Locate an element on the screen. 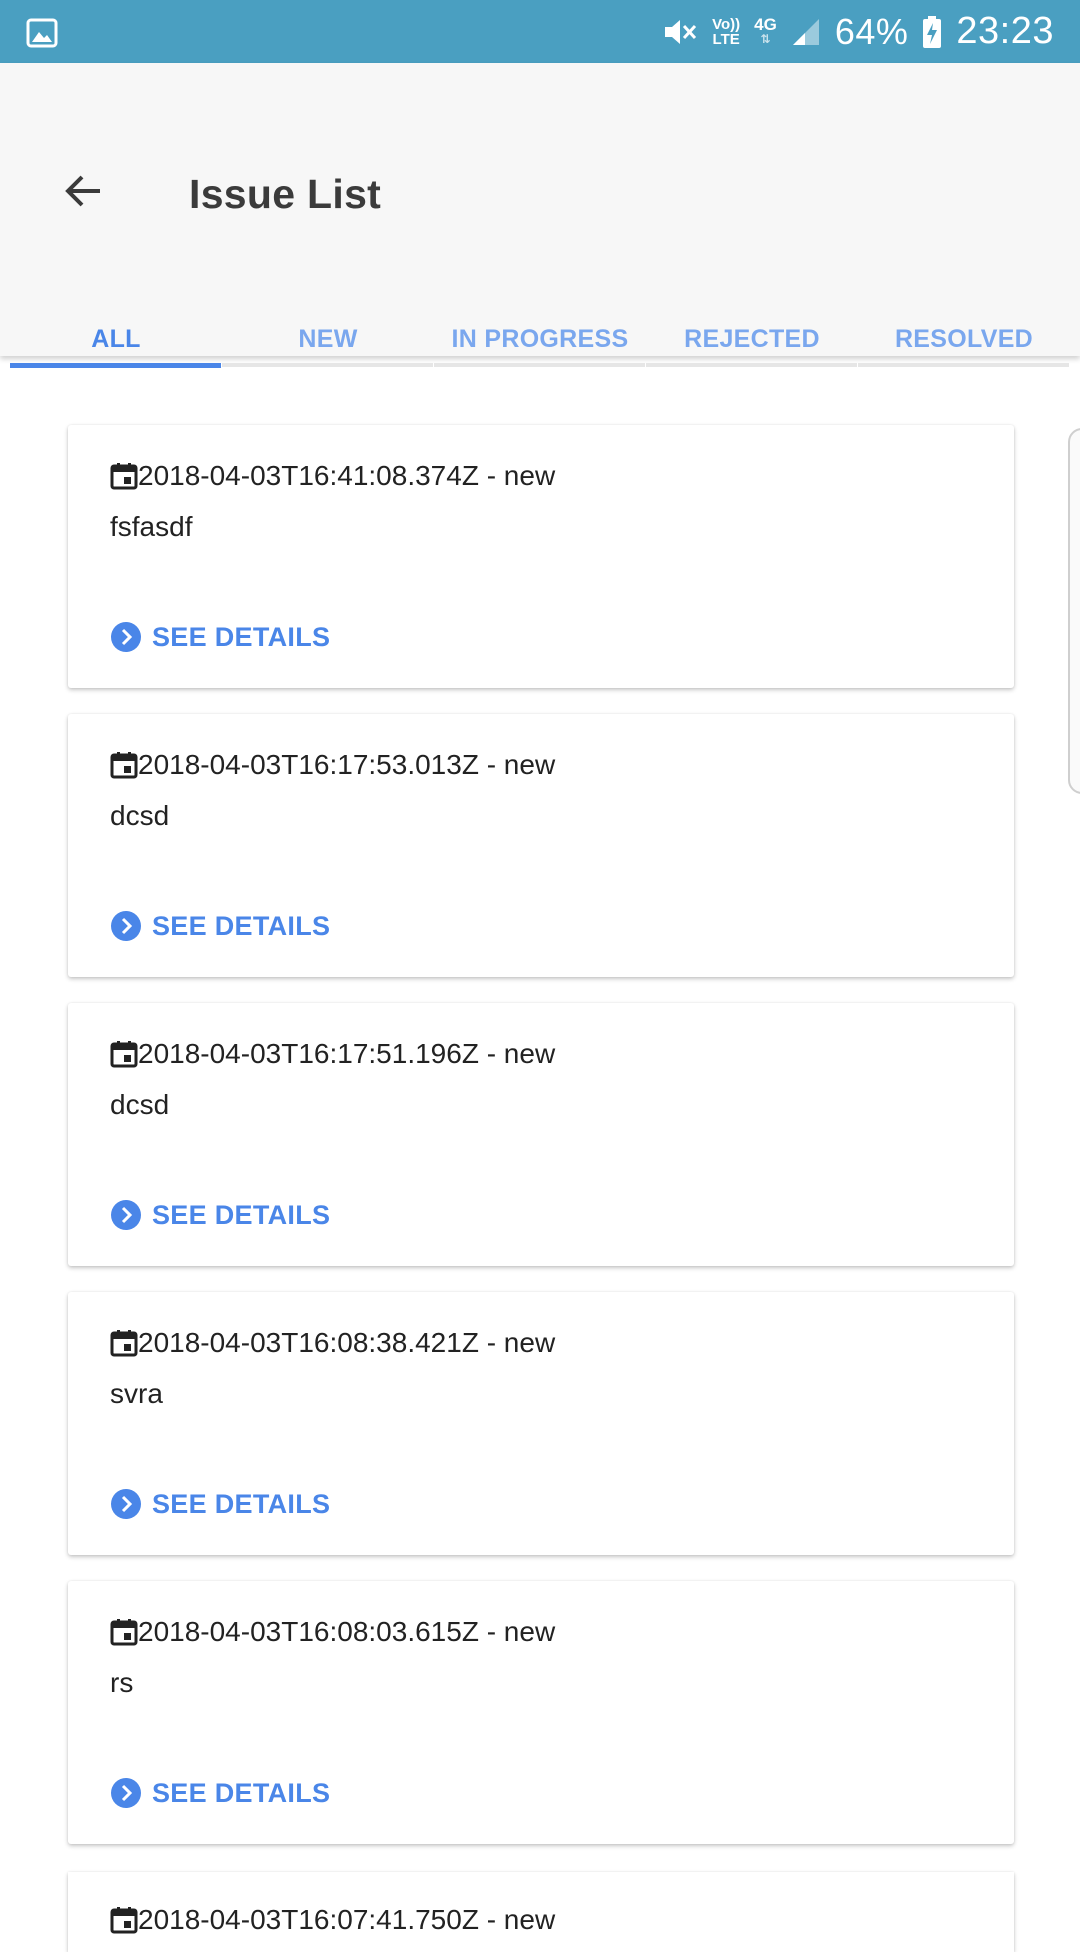 The width and height of the screenshot is (1080, 1952). status-icons: Vo)) LTE 4G ⇅ 64% 23:23 is located at coordinates (858, 31).